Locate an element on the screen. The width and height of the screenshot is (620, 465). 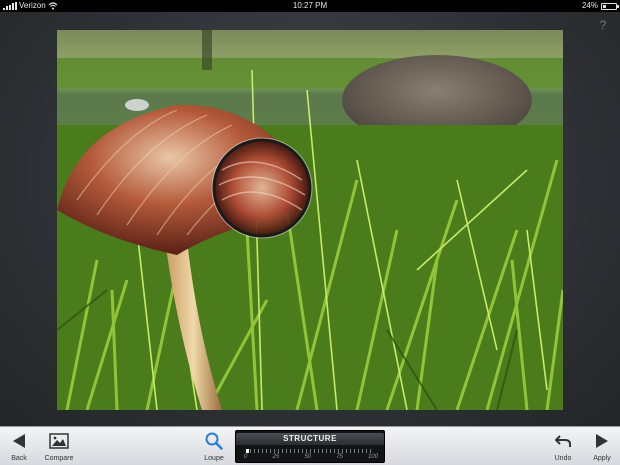
structure-slider: STRUCTURE 0 25 50 75 100 is located at coordinates (310, 446).